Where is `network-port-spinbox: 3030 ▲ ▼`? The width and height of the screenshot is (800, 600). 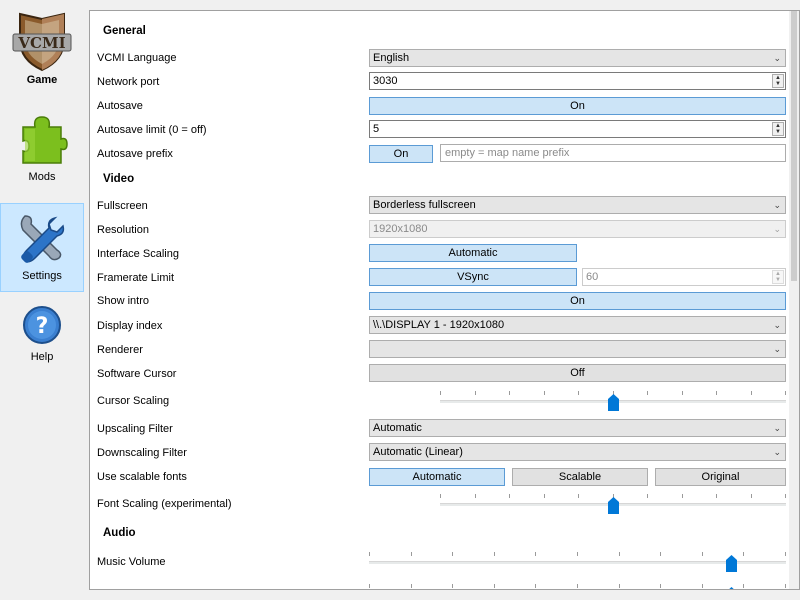 network-port-spinbox: 3030 ▲ ▼ is located at coordinates (577, 81).